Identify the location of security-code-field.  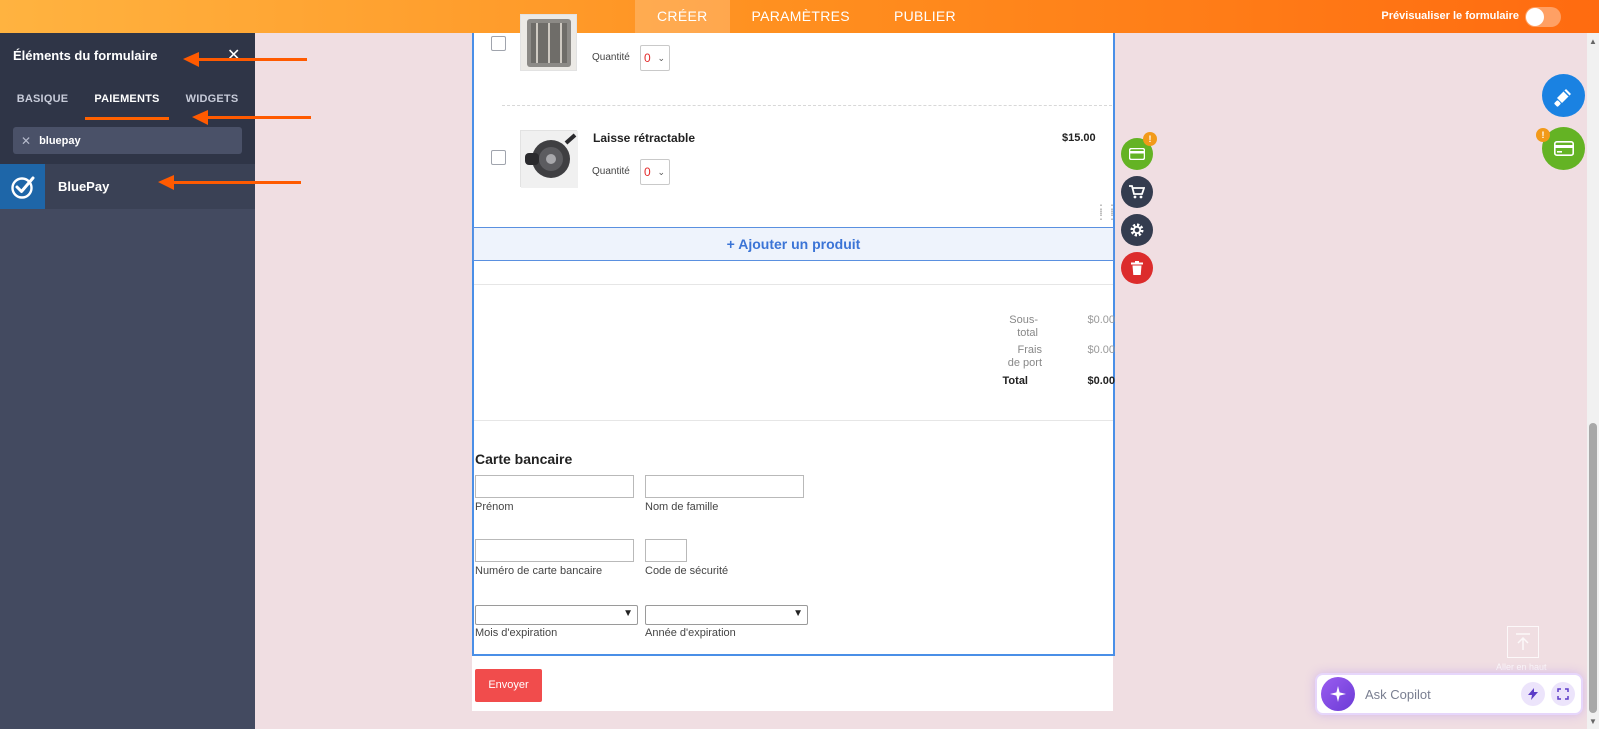
(666, 550).